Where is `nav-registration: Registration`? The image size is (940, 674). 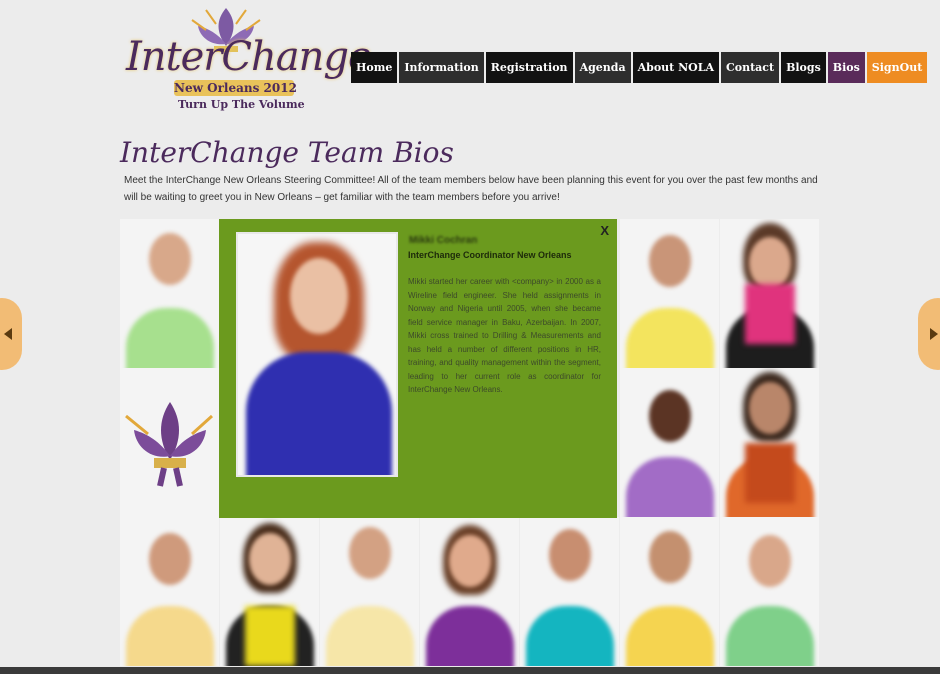
nav-registration: Registration is located at coordinates (529, 67).